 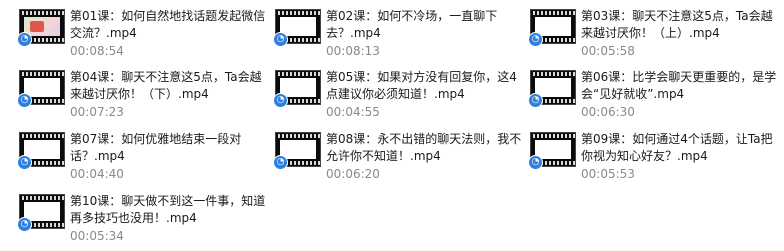 I want to click on file-name: 第01课：如何自然地找话题发起微信交流？.mp4, so click(x=168, y=24).